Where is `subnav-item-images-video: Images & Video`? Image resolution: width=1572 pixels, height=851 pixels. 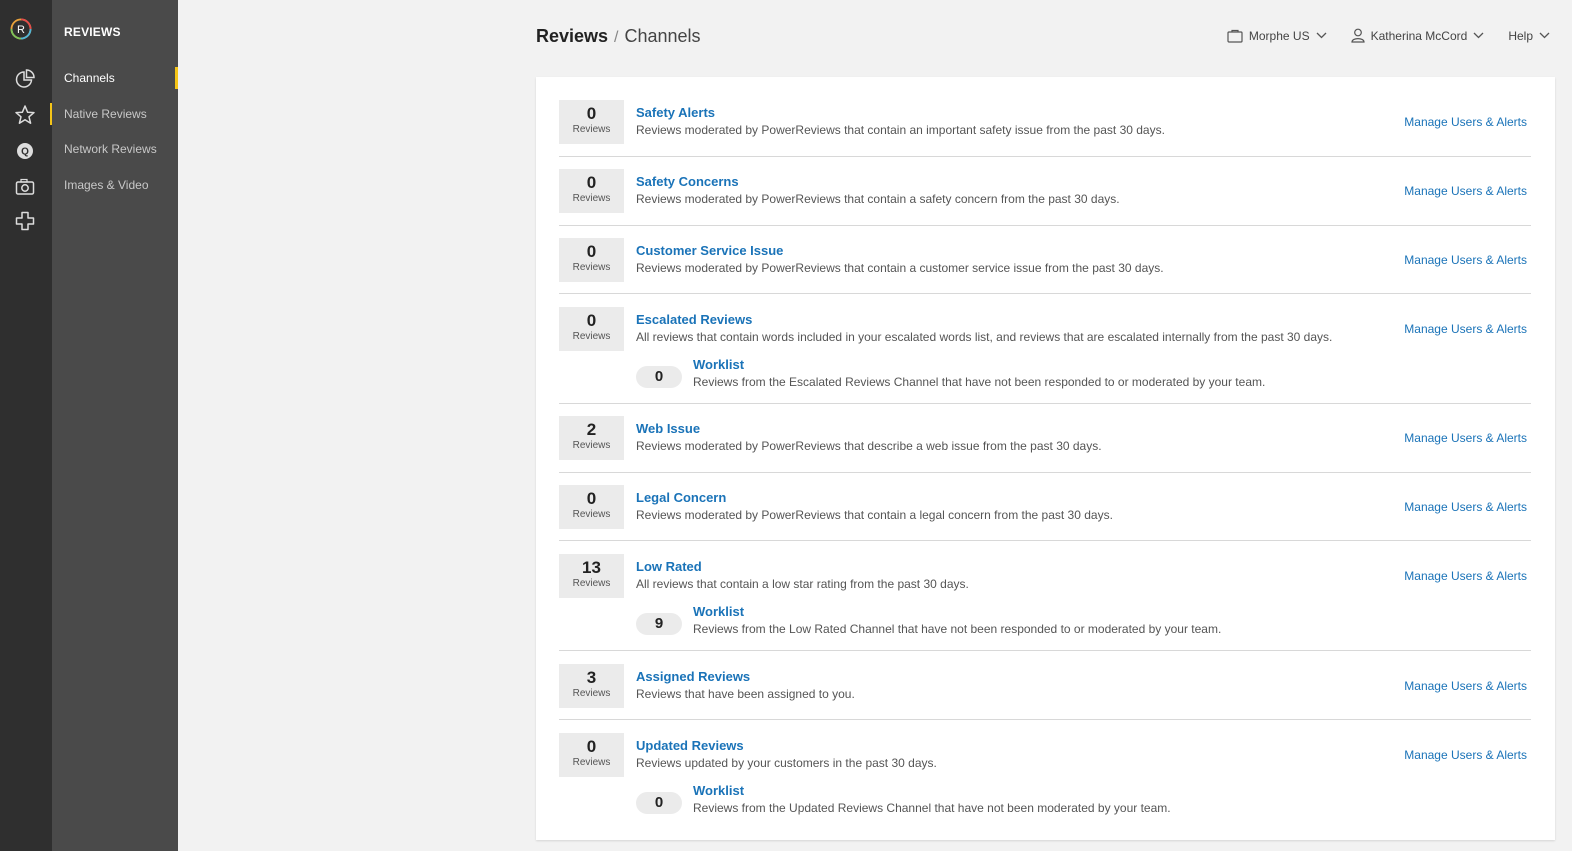 subnav-item-images-video: Images & Video is located at coordinates (115, 185).